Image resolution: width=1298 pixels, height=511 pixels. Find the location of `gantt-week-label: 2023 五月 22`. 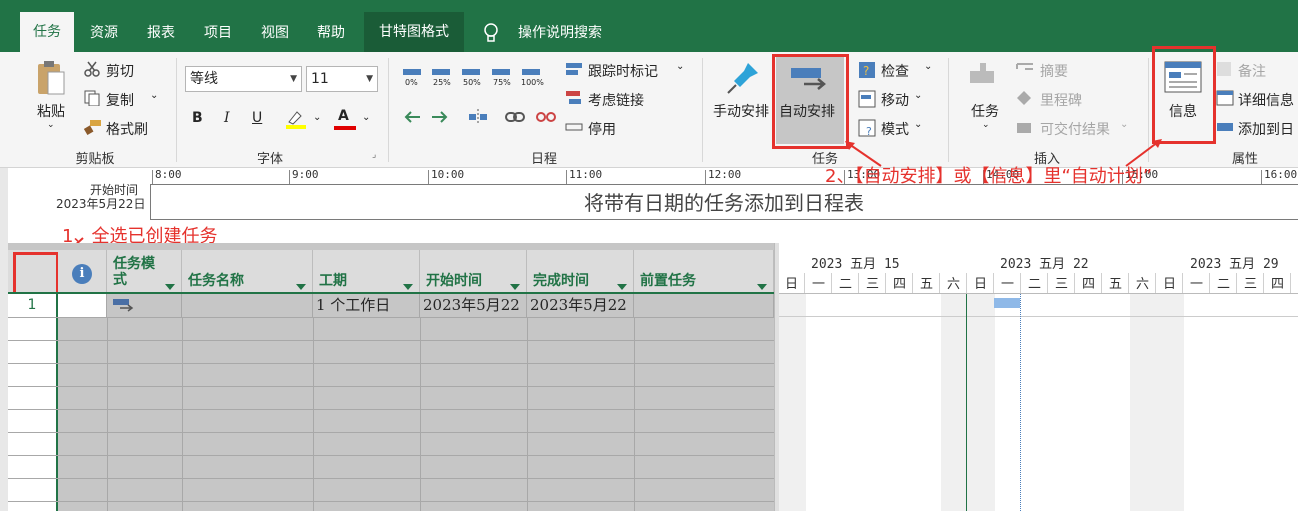

gantt-week-label: 2023 五月 22 is located at coordinates (1044, 264).